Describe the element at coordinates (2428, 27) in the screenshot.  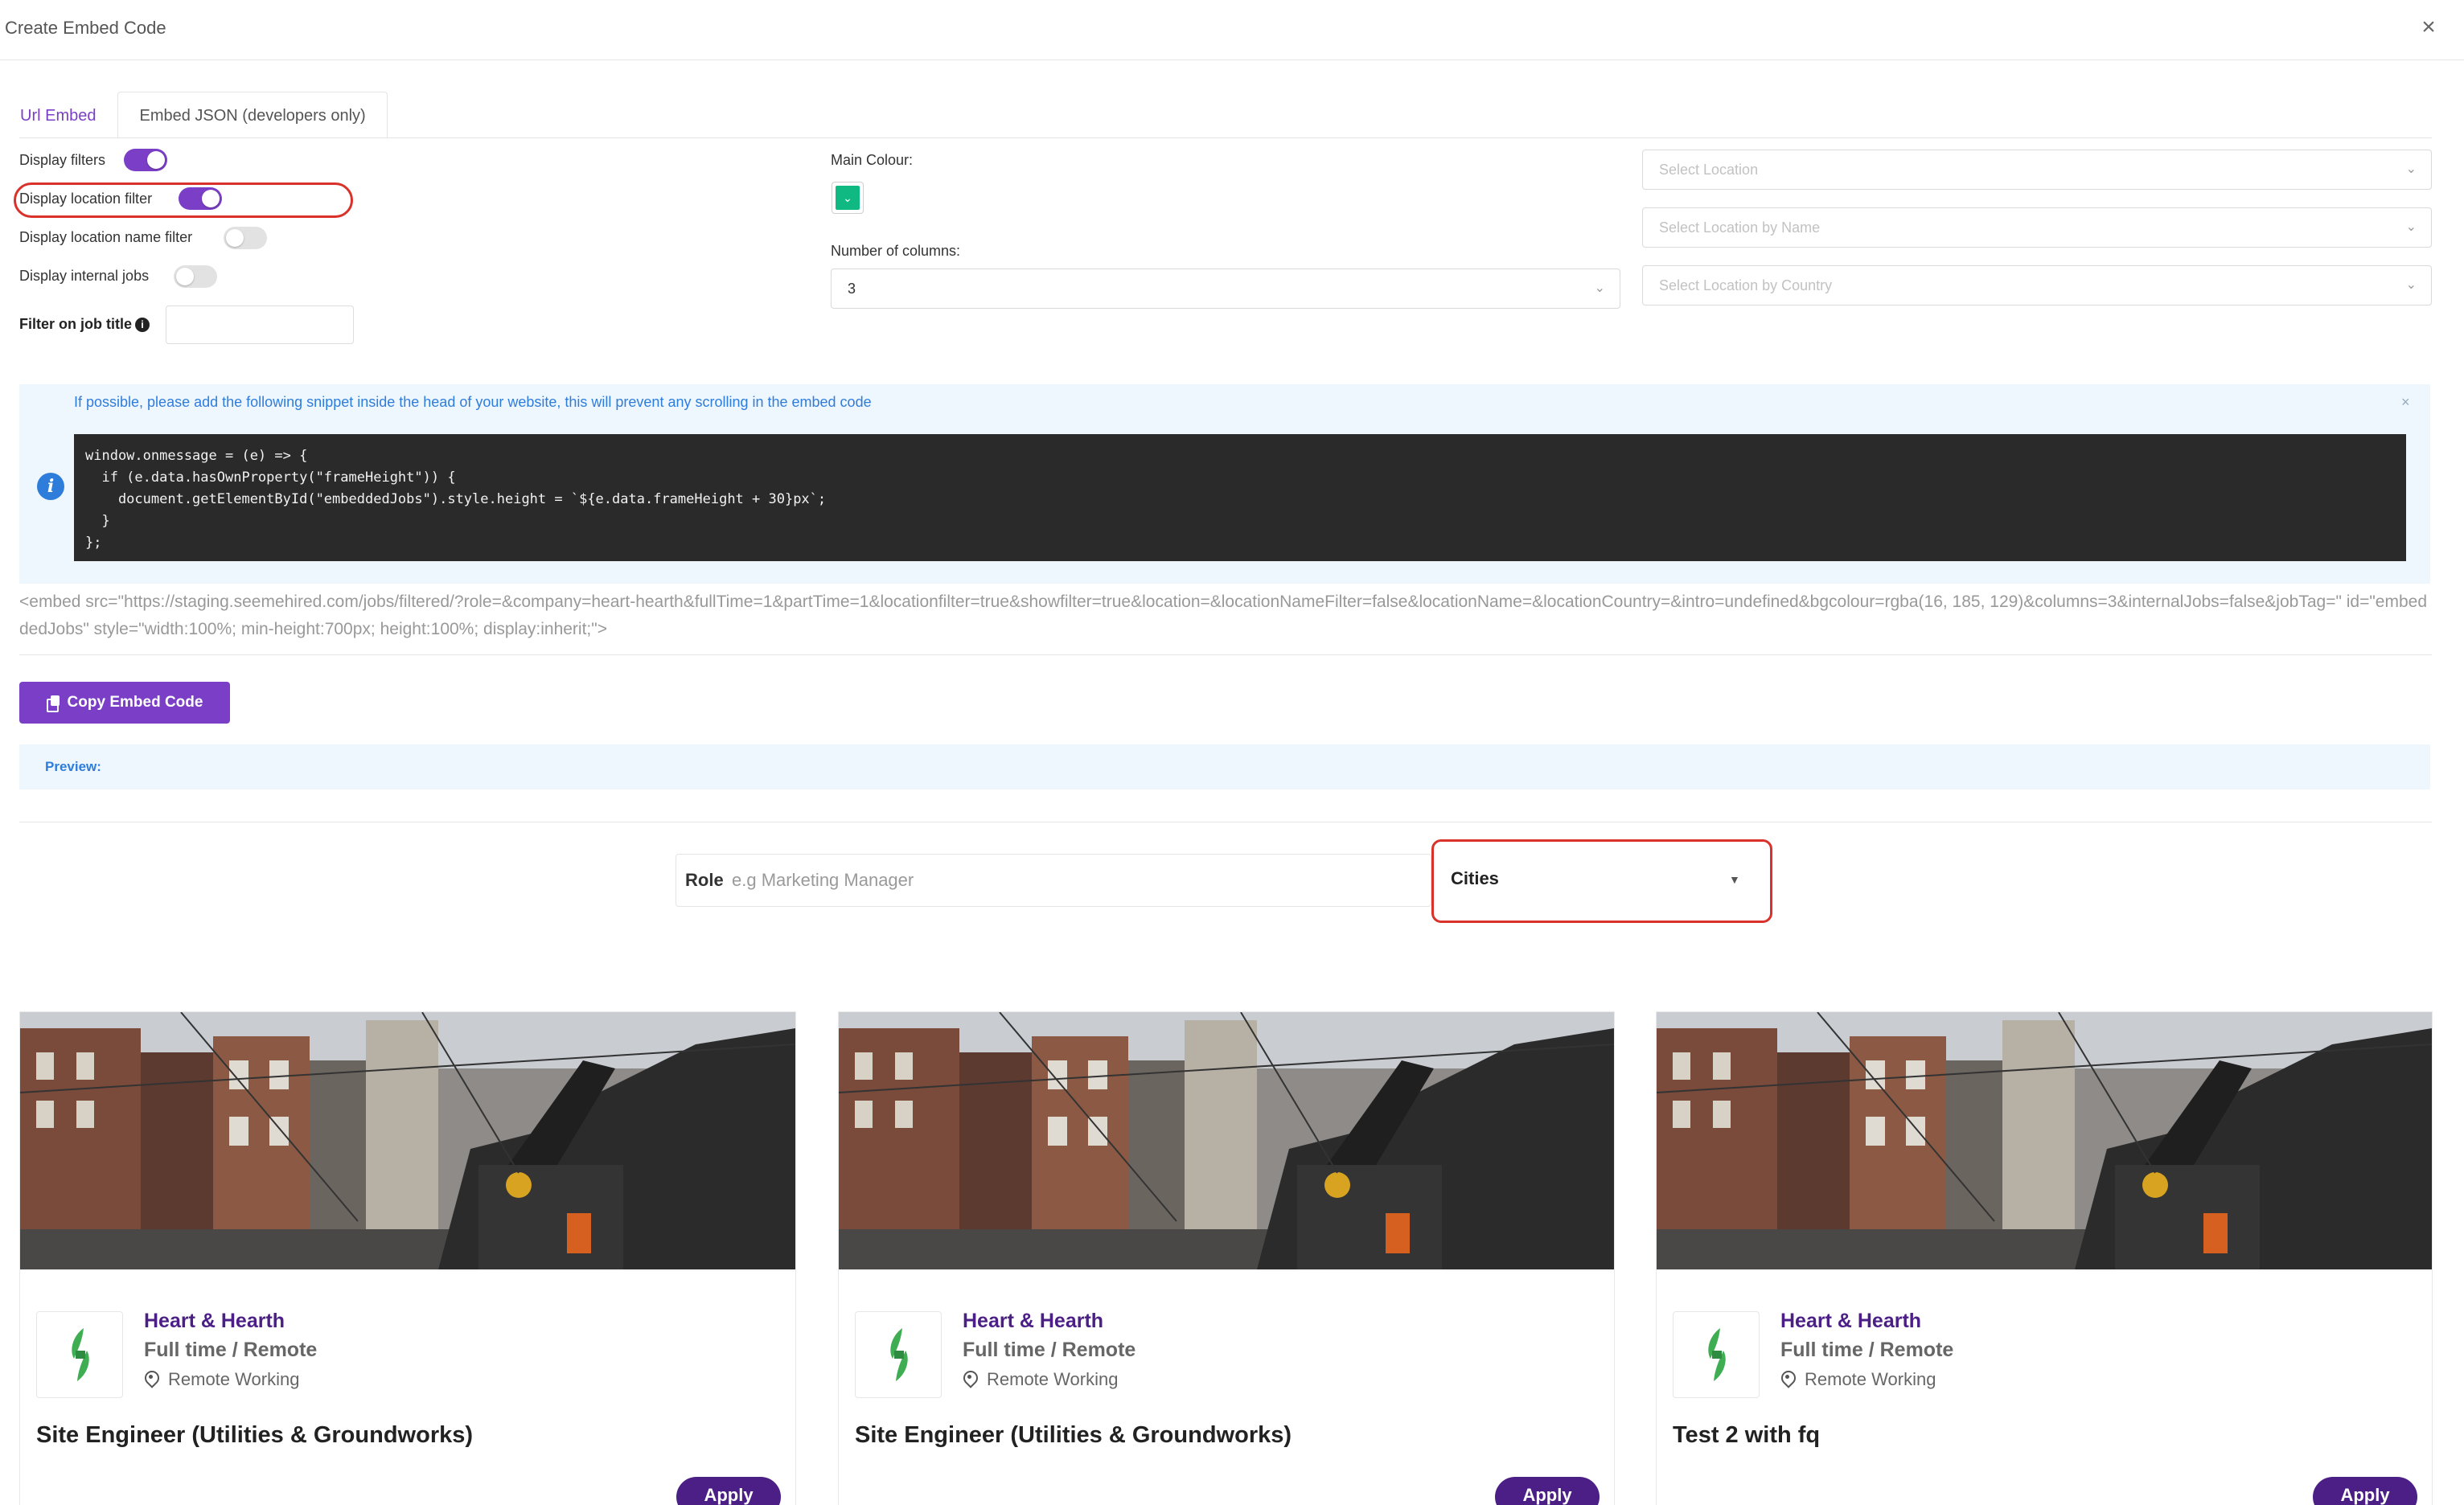
I see `close-icon: ×` at that location.